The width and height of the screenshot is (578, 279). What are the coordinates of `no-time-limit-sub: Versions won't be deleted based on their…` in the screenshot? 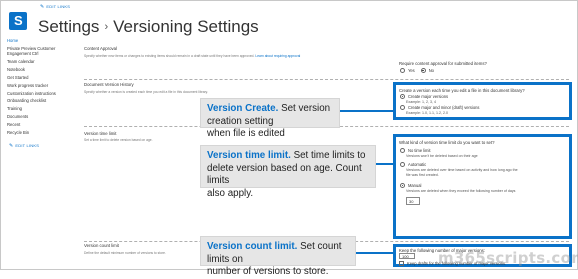 It's located at (442, 156).